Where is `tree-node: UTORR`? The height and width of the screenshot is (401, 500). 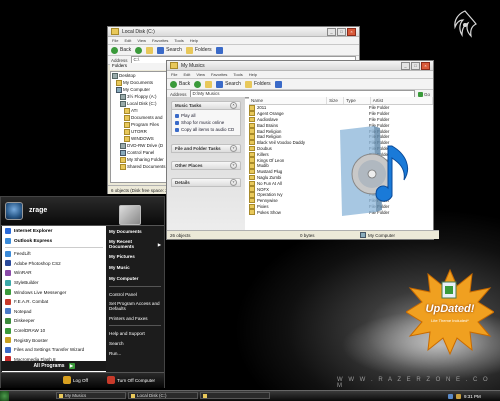 tree-node: UTORR is located at coordinates (139, 131).